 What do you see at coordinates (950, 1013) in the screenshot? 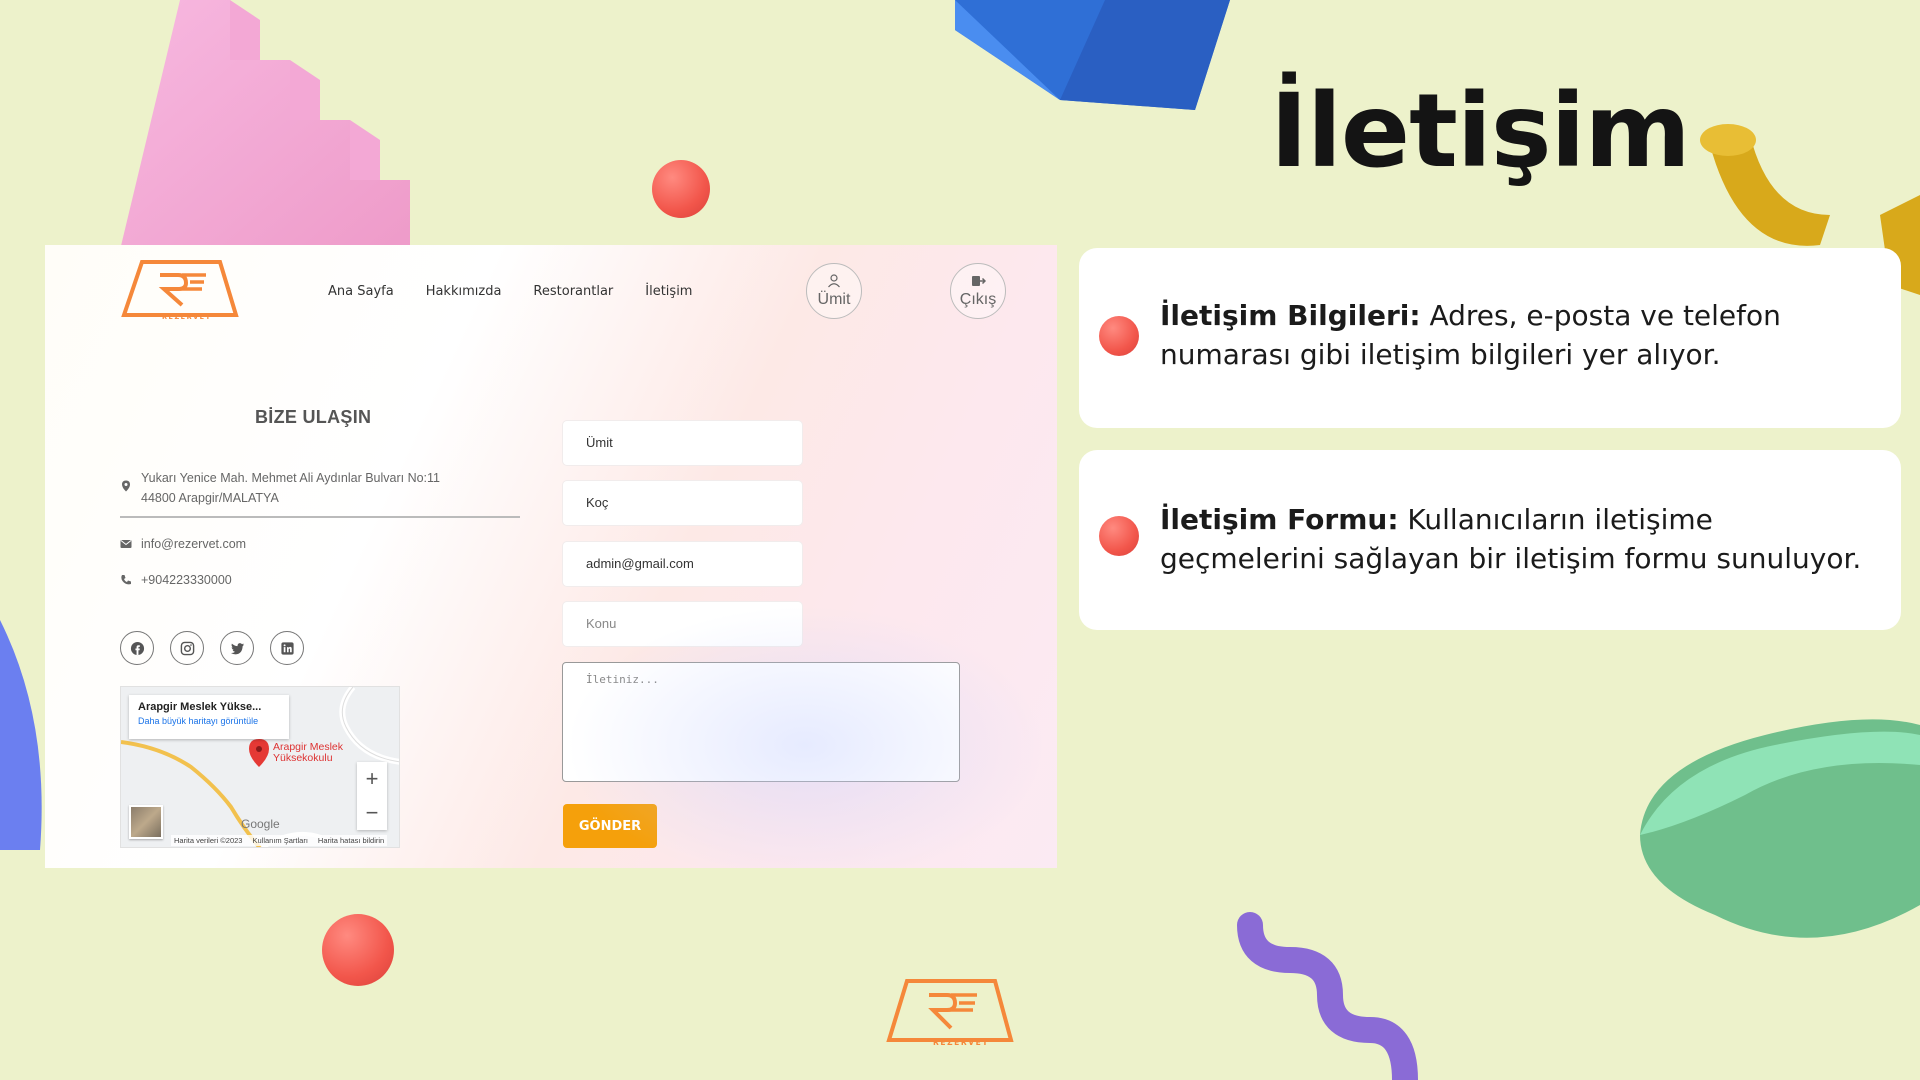
I see `footer-rezervet-logo: REZERVET` at bounding box center [950, 1013].